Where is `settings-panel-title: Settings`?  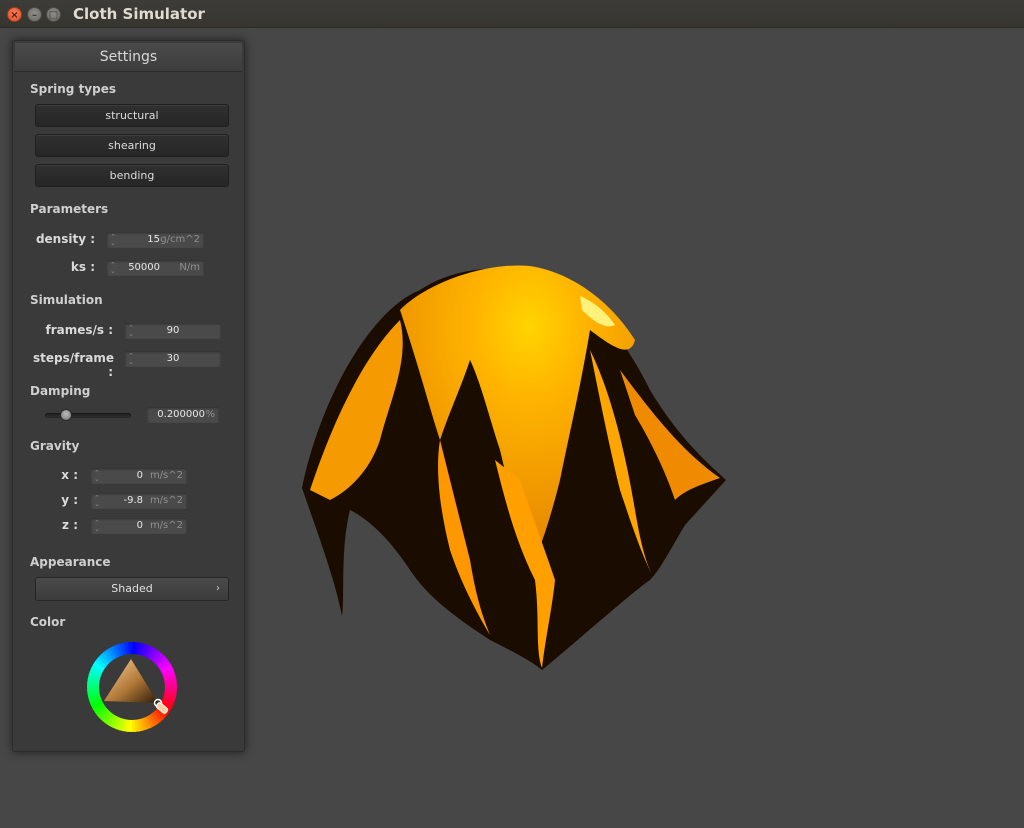
settings-panel-title: Settings is located at coordinates (128, 57).